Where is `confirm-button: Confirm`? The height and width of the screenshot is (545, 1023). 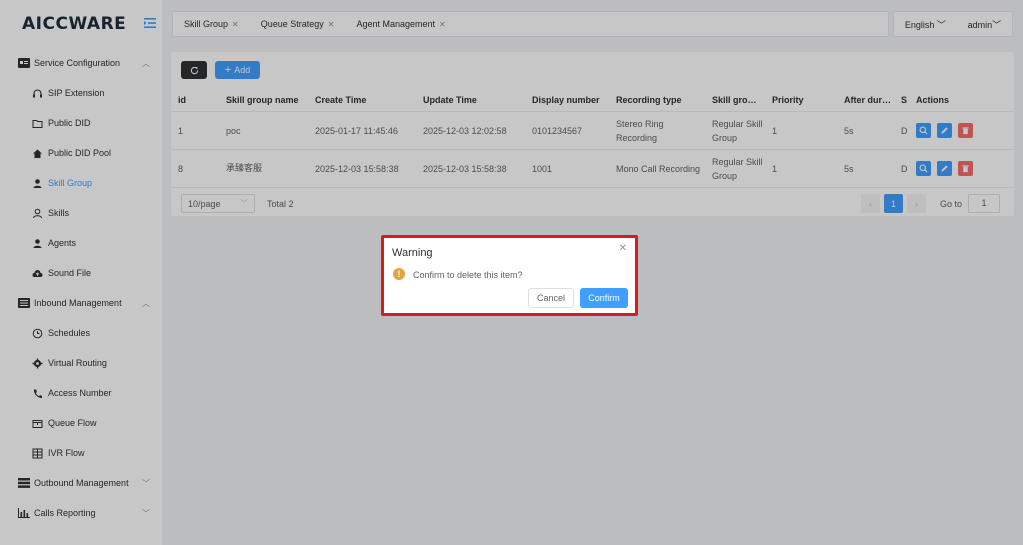
confirm-button: Confirm is located at coordinates (604, 298).